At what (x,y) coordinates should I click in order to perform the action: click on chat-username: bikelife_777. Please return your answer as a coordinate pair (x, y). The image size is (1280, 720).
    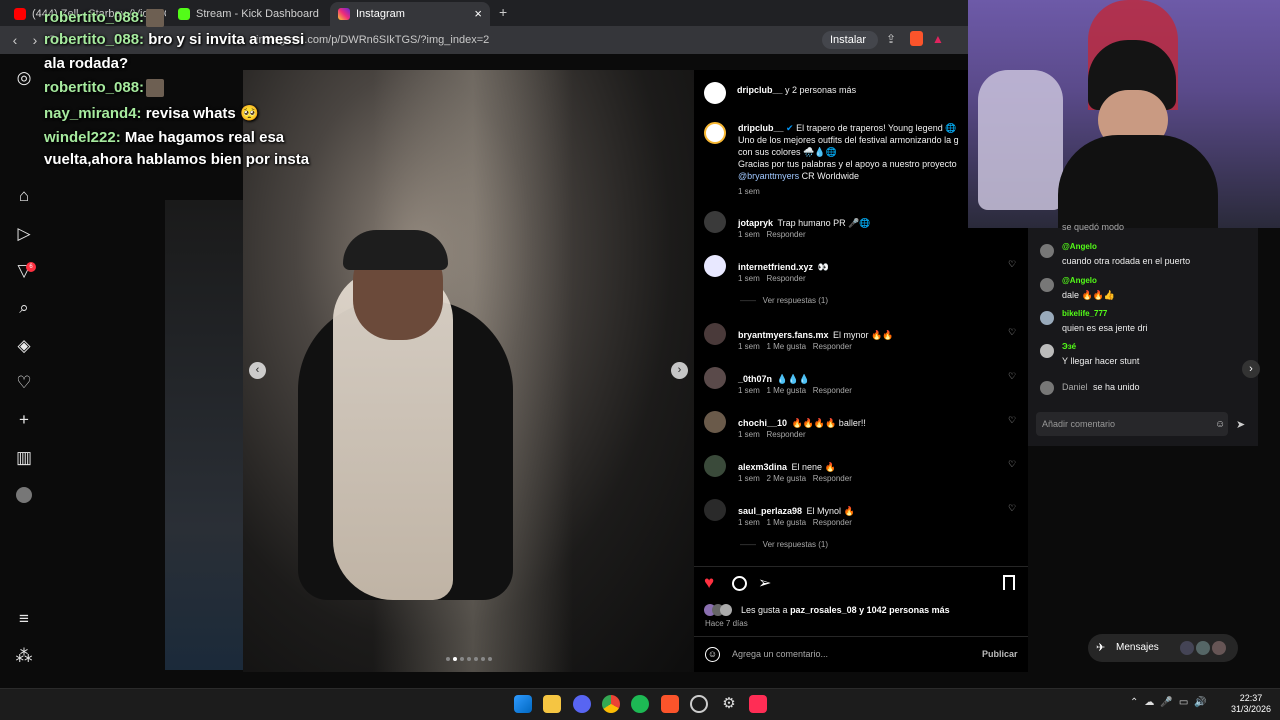
    Looking at the image, I should click on (1084, 313).